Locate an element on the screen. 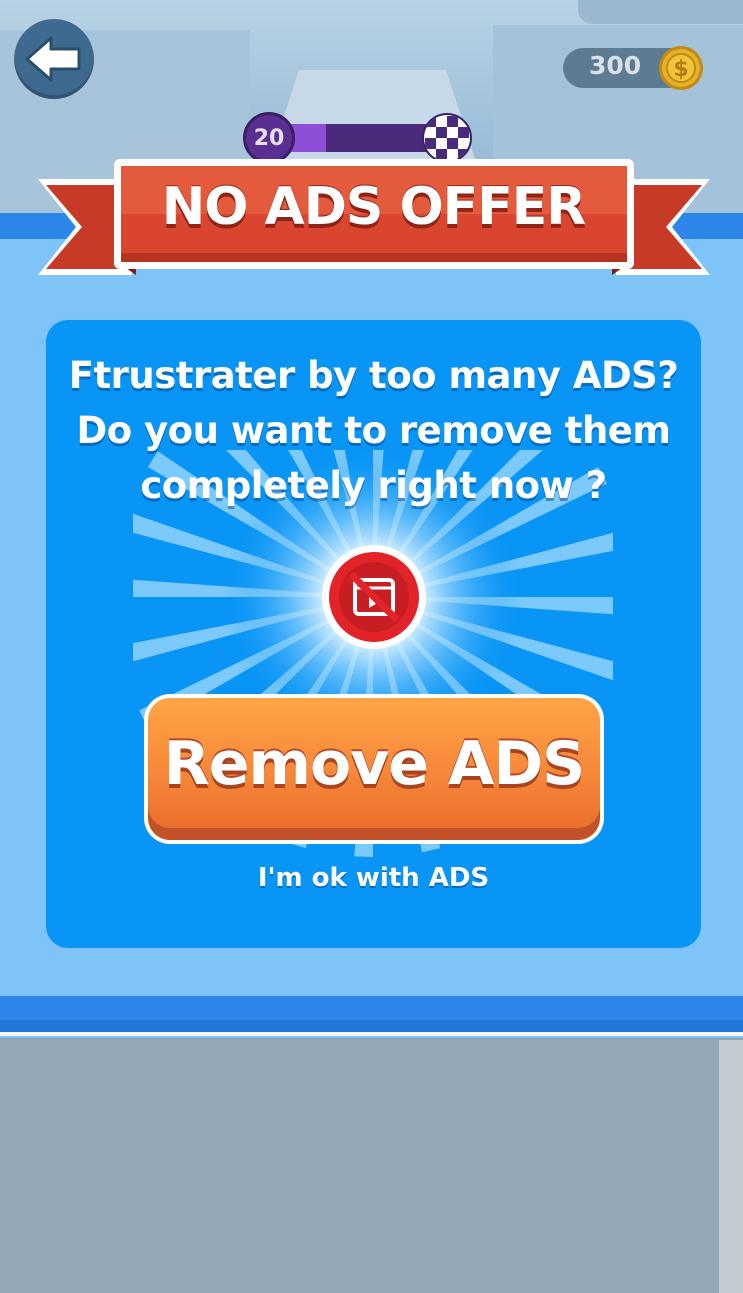 This screenshot has width=743, height=1293. back-button is located at coordinates (54, 59).